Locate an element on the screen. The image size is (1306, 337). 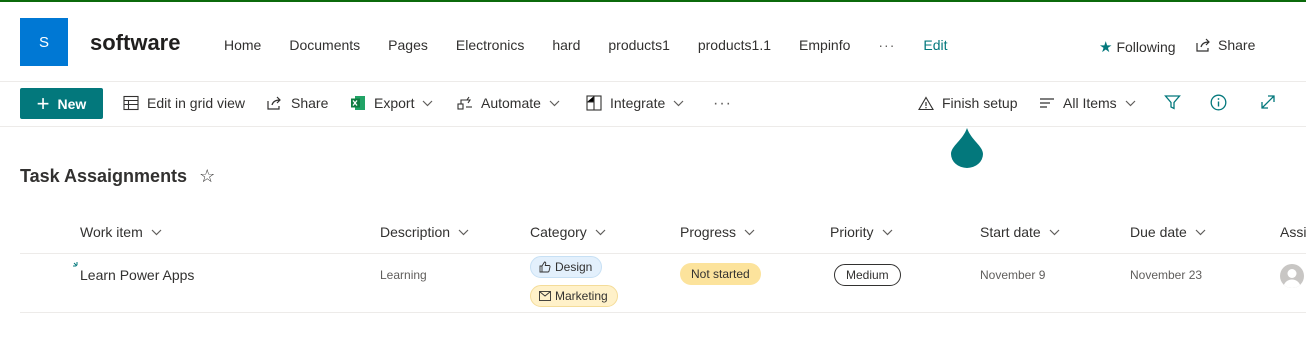
following-label: Following is located at coordinates (1146, 47).